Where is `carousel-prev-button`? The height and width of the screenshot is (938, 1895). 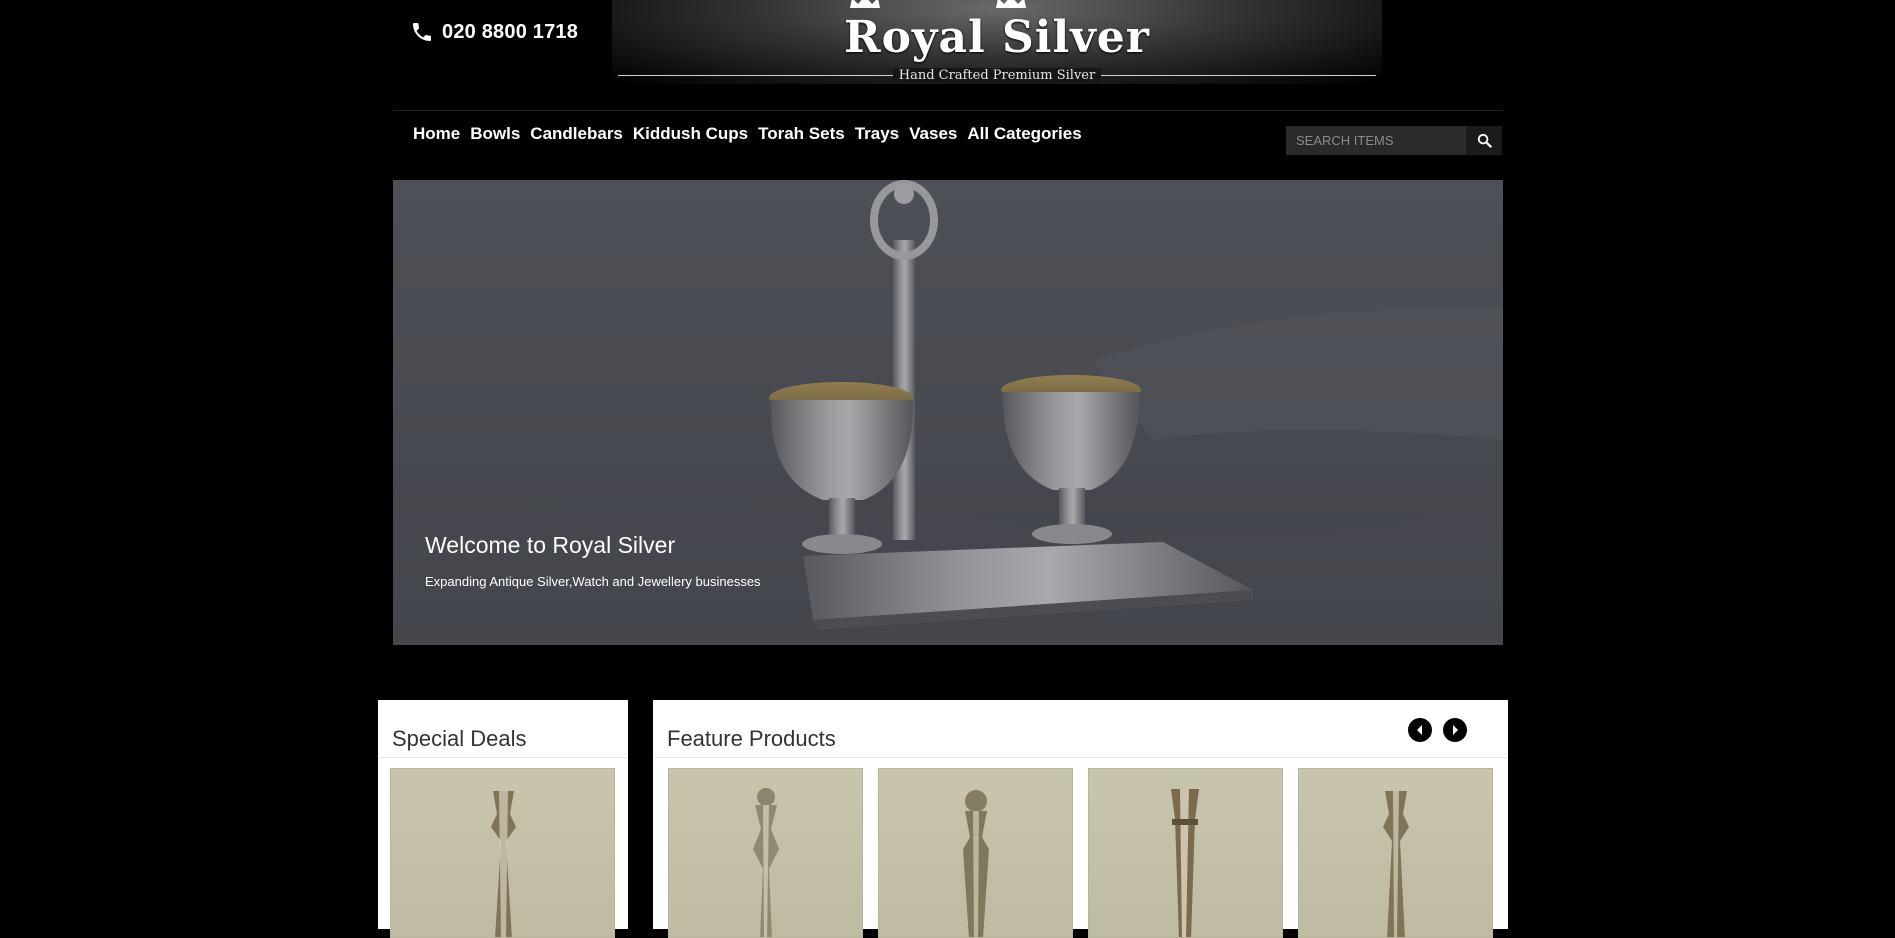
carousel-prev-button is located at coordinates (1420, 730).